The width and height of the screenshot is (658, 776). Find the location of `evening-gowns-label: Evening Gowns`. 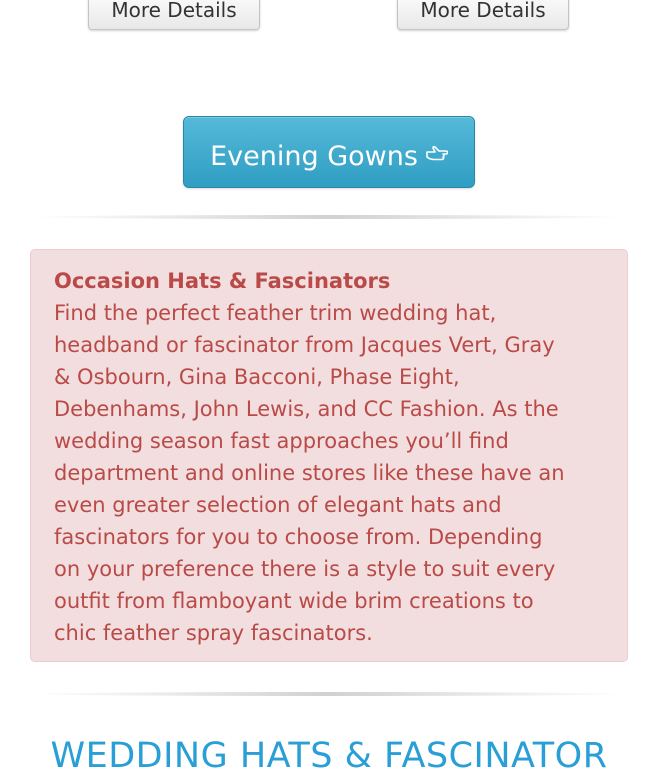

evening-gowns-label: Evening Gowns is located at coordinates (314, 156).